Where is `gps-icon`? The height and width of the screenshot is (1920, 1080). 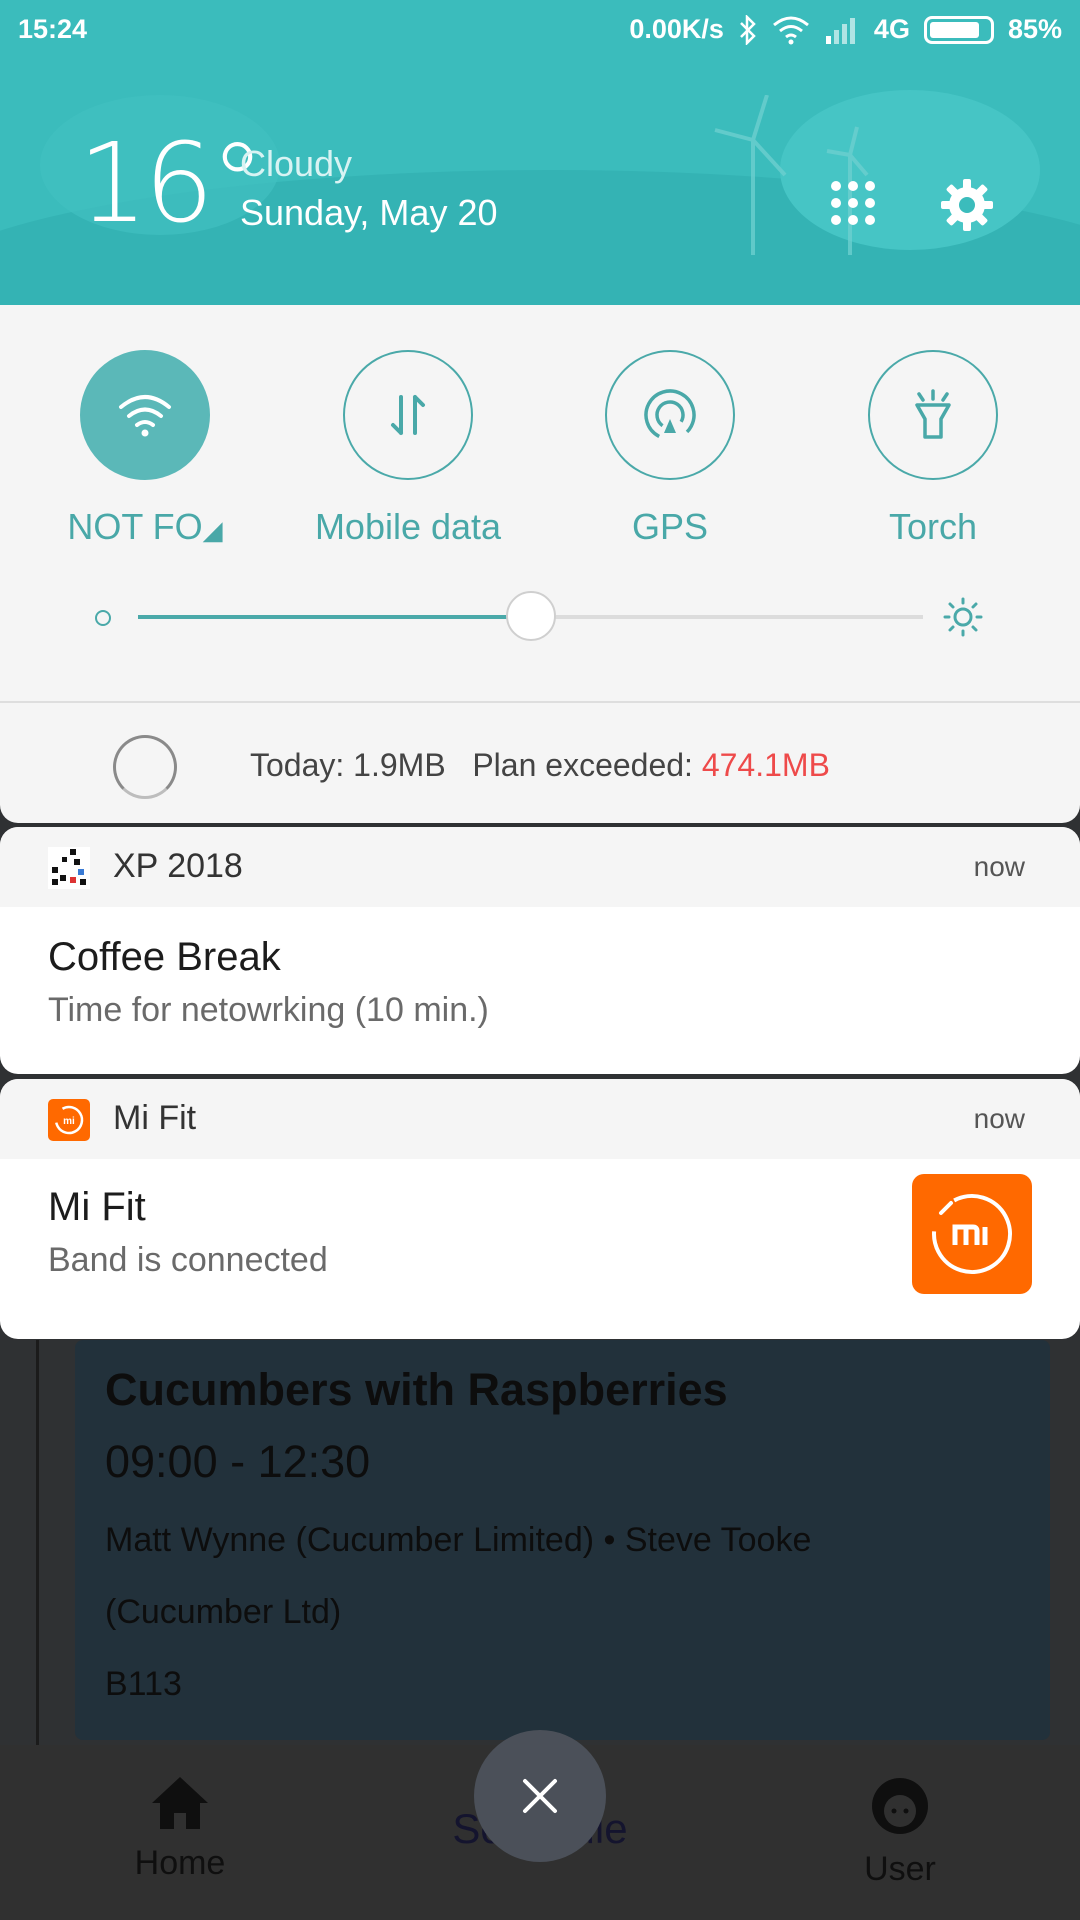
gps-icon is located at coordinates (670, 415).